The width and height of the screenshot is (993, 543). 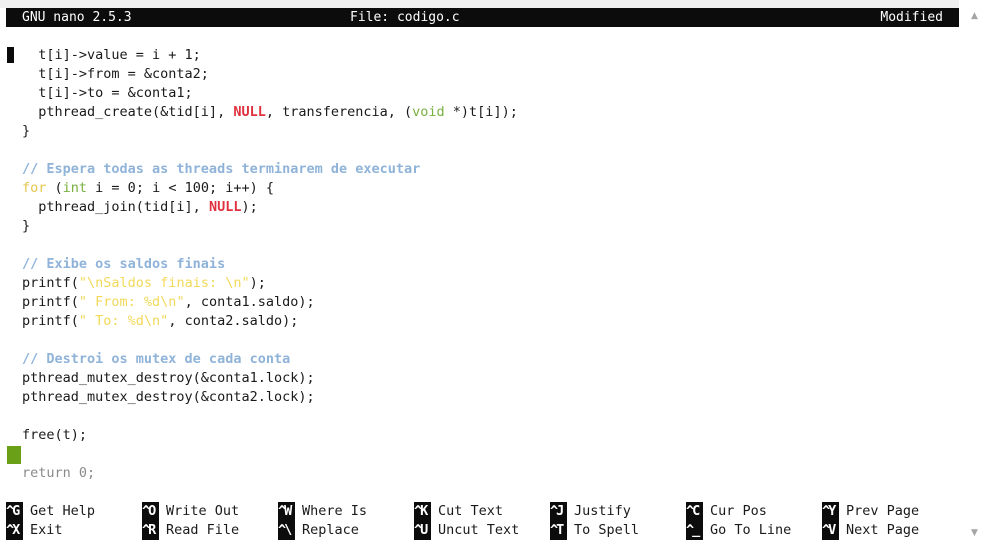 What do you see at coordinates (75, 188) in the screenshot?
I see `int-keyword: int` at bounding box center [75, 188].